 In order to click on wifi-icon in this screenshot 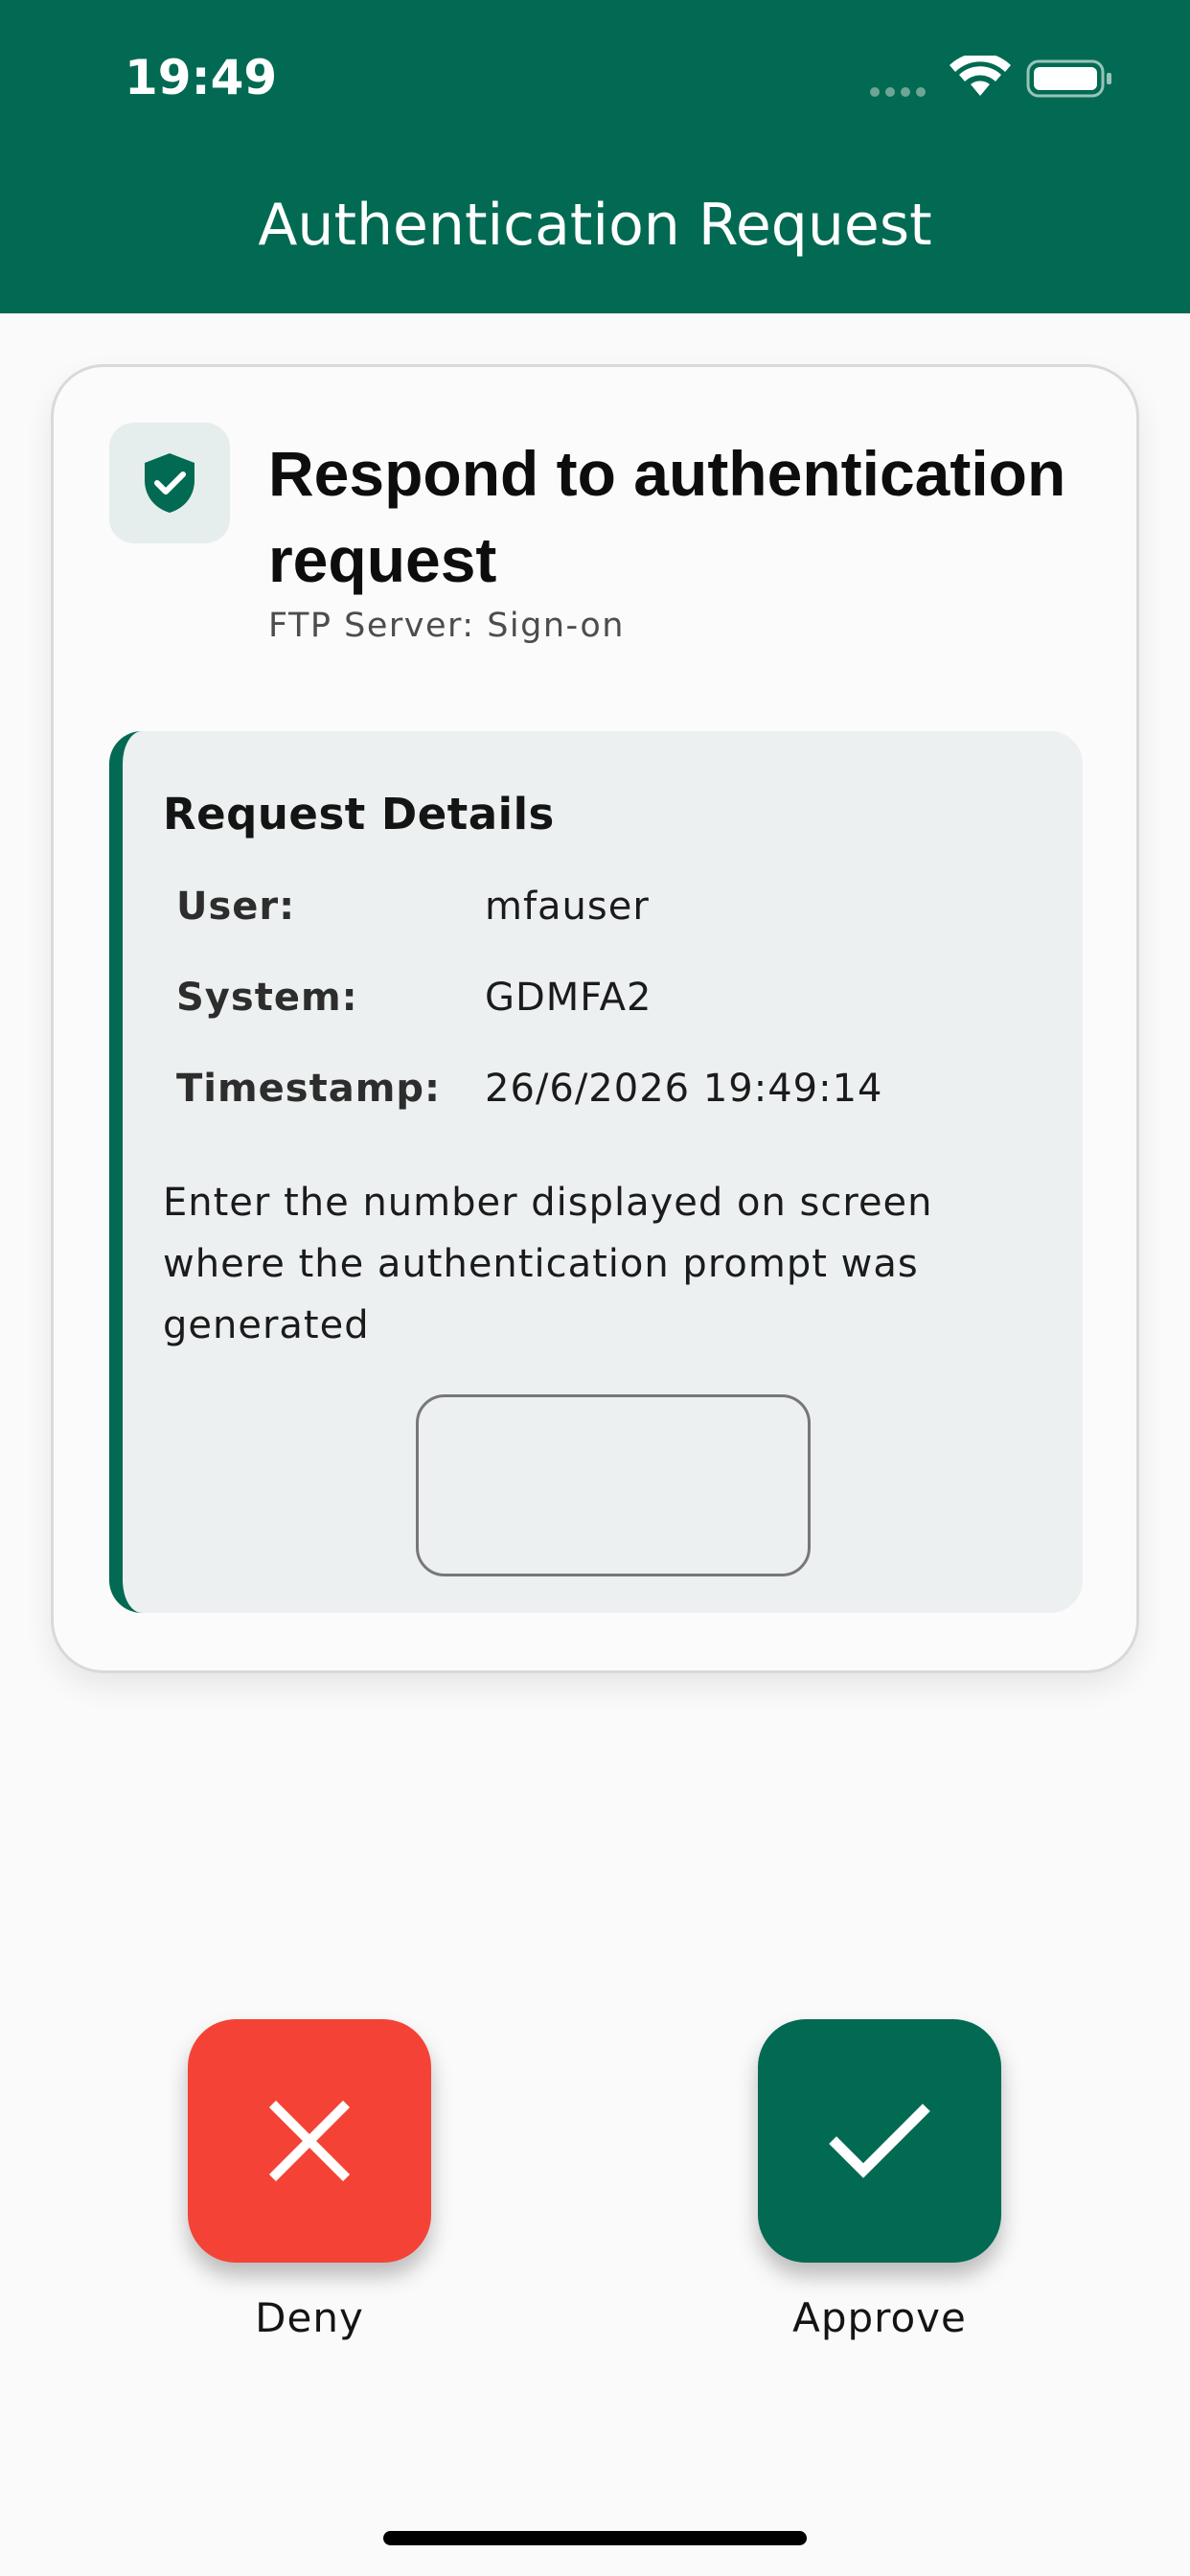, I will do `click(981, 74)`.